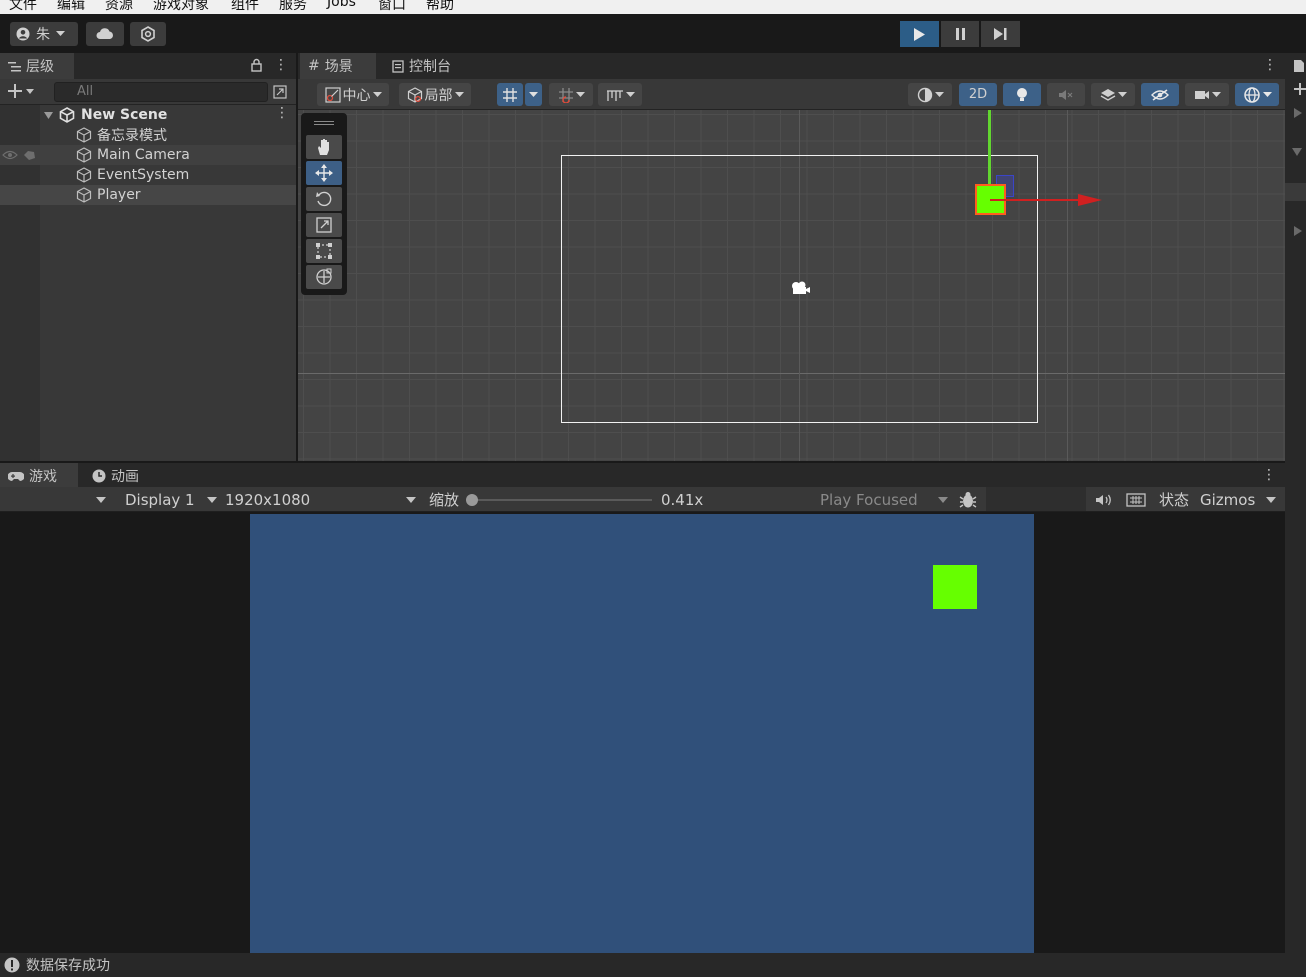  Describe the element at coordinates (1107, 94) in the screenshot. I see `layers-effects-icon` at that location.